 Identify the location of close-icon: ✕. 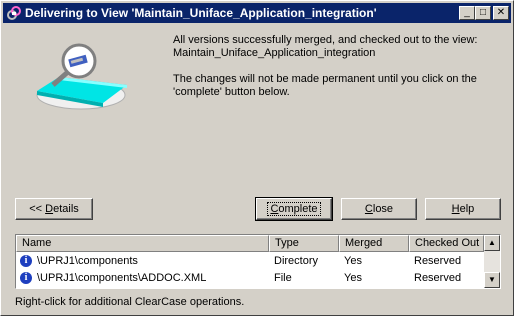
(501, 12).